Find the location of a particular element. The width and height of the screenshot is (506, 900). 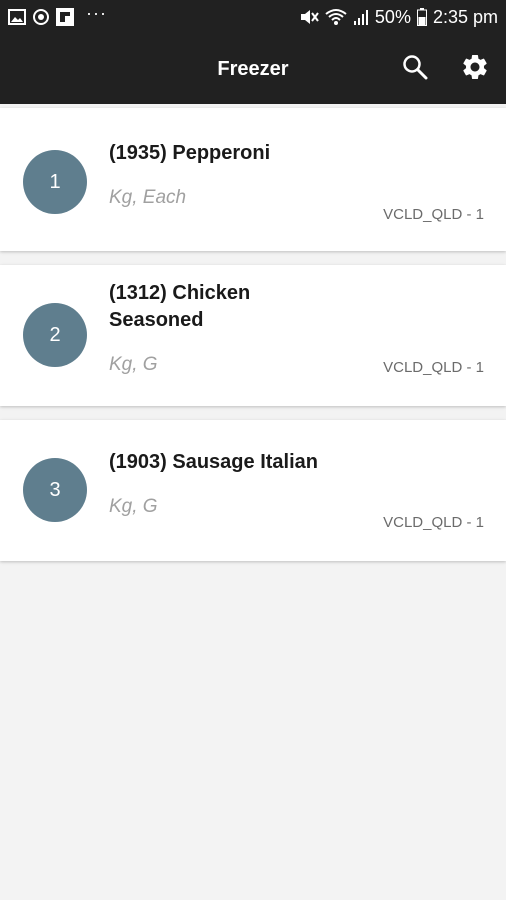

item-title: (1312) Chicken Seasoned is located at coordinates (180, 306).